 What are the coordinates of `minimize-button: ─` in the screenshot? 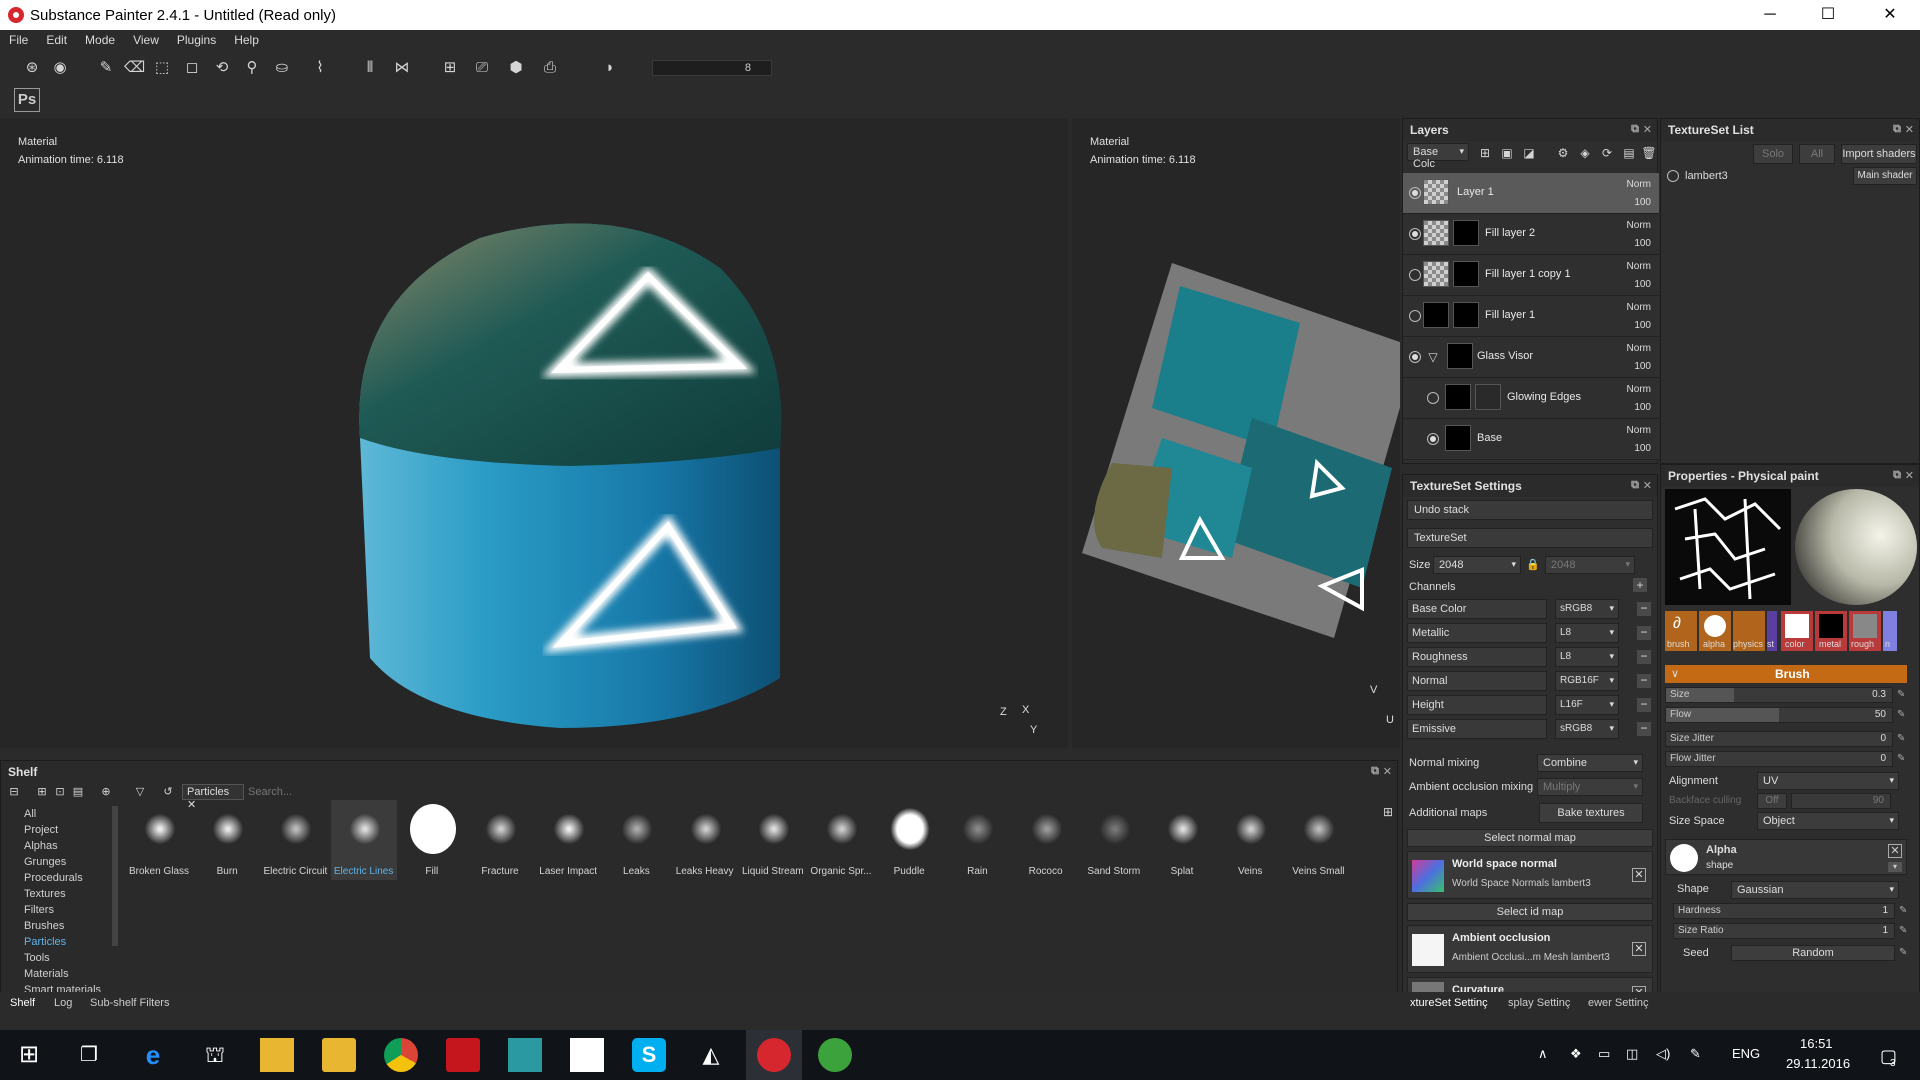 It's located at (1770, 15).